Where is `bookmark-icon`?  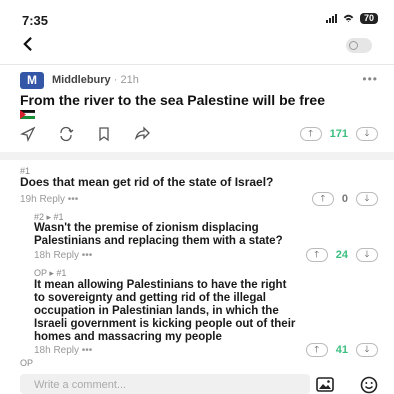 bookmark-icon is located at coordinates (104, 134).